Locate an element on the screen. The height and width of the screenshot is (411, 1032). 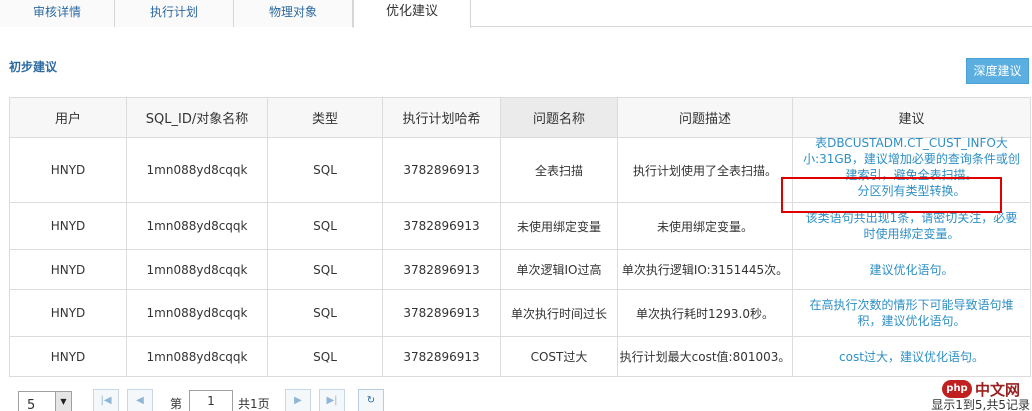
column-header-type: 类型 is located at coordinates (325, 117).